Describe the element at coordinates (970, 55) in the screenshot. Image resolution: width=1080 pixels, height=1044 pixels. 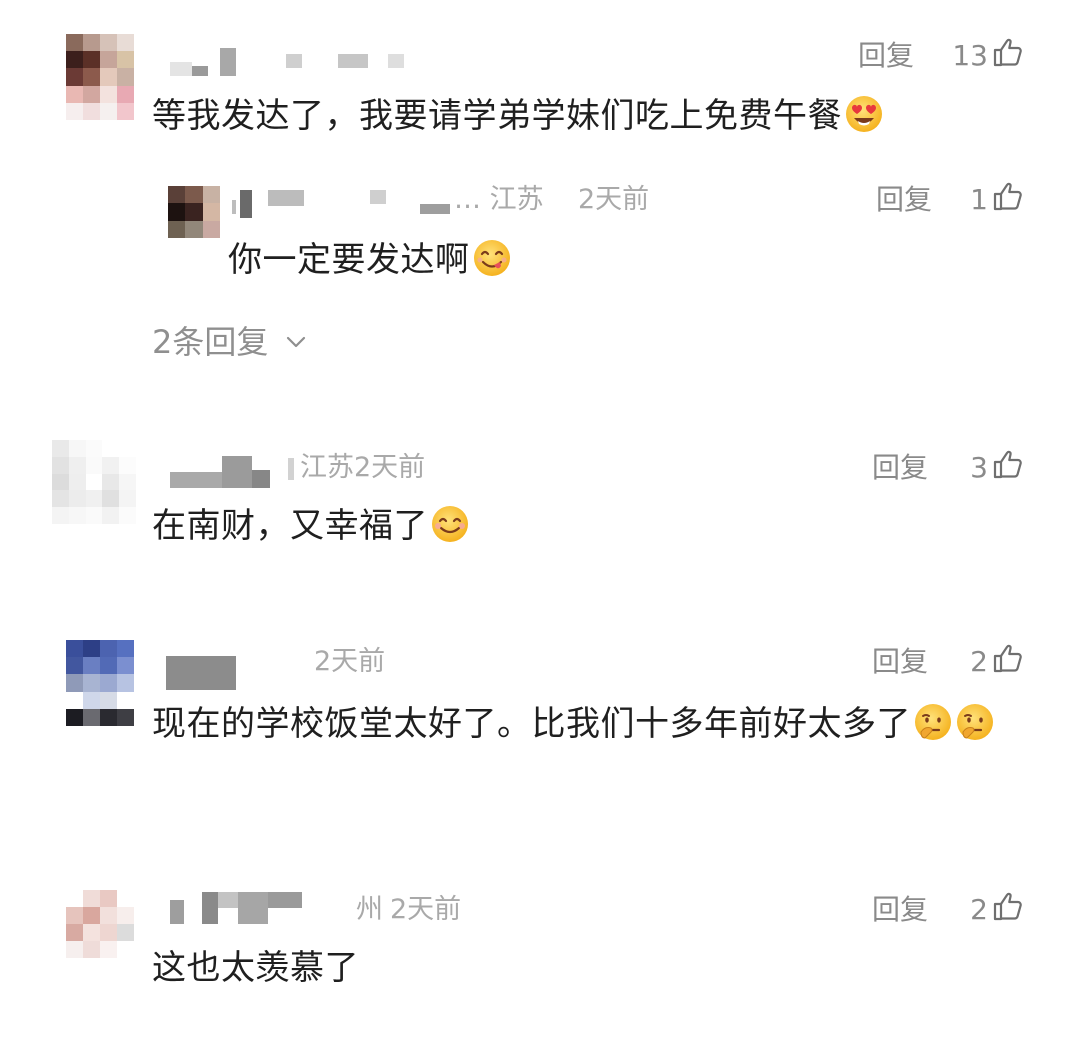
I see `like-count: 13` at that location.